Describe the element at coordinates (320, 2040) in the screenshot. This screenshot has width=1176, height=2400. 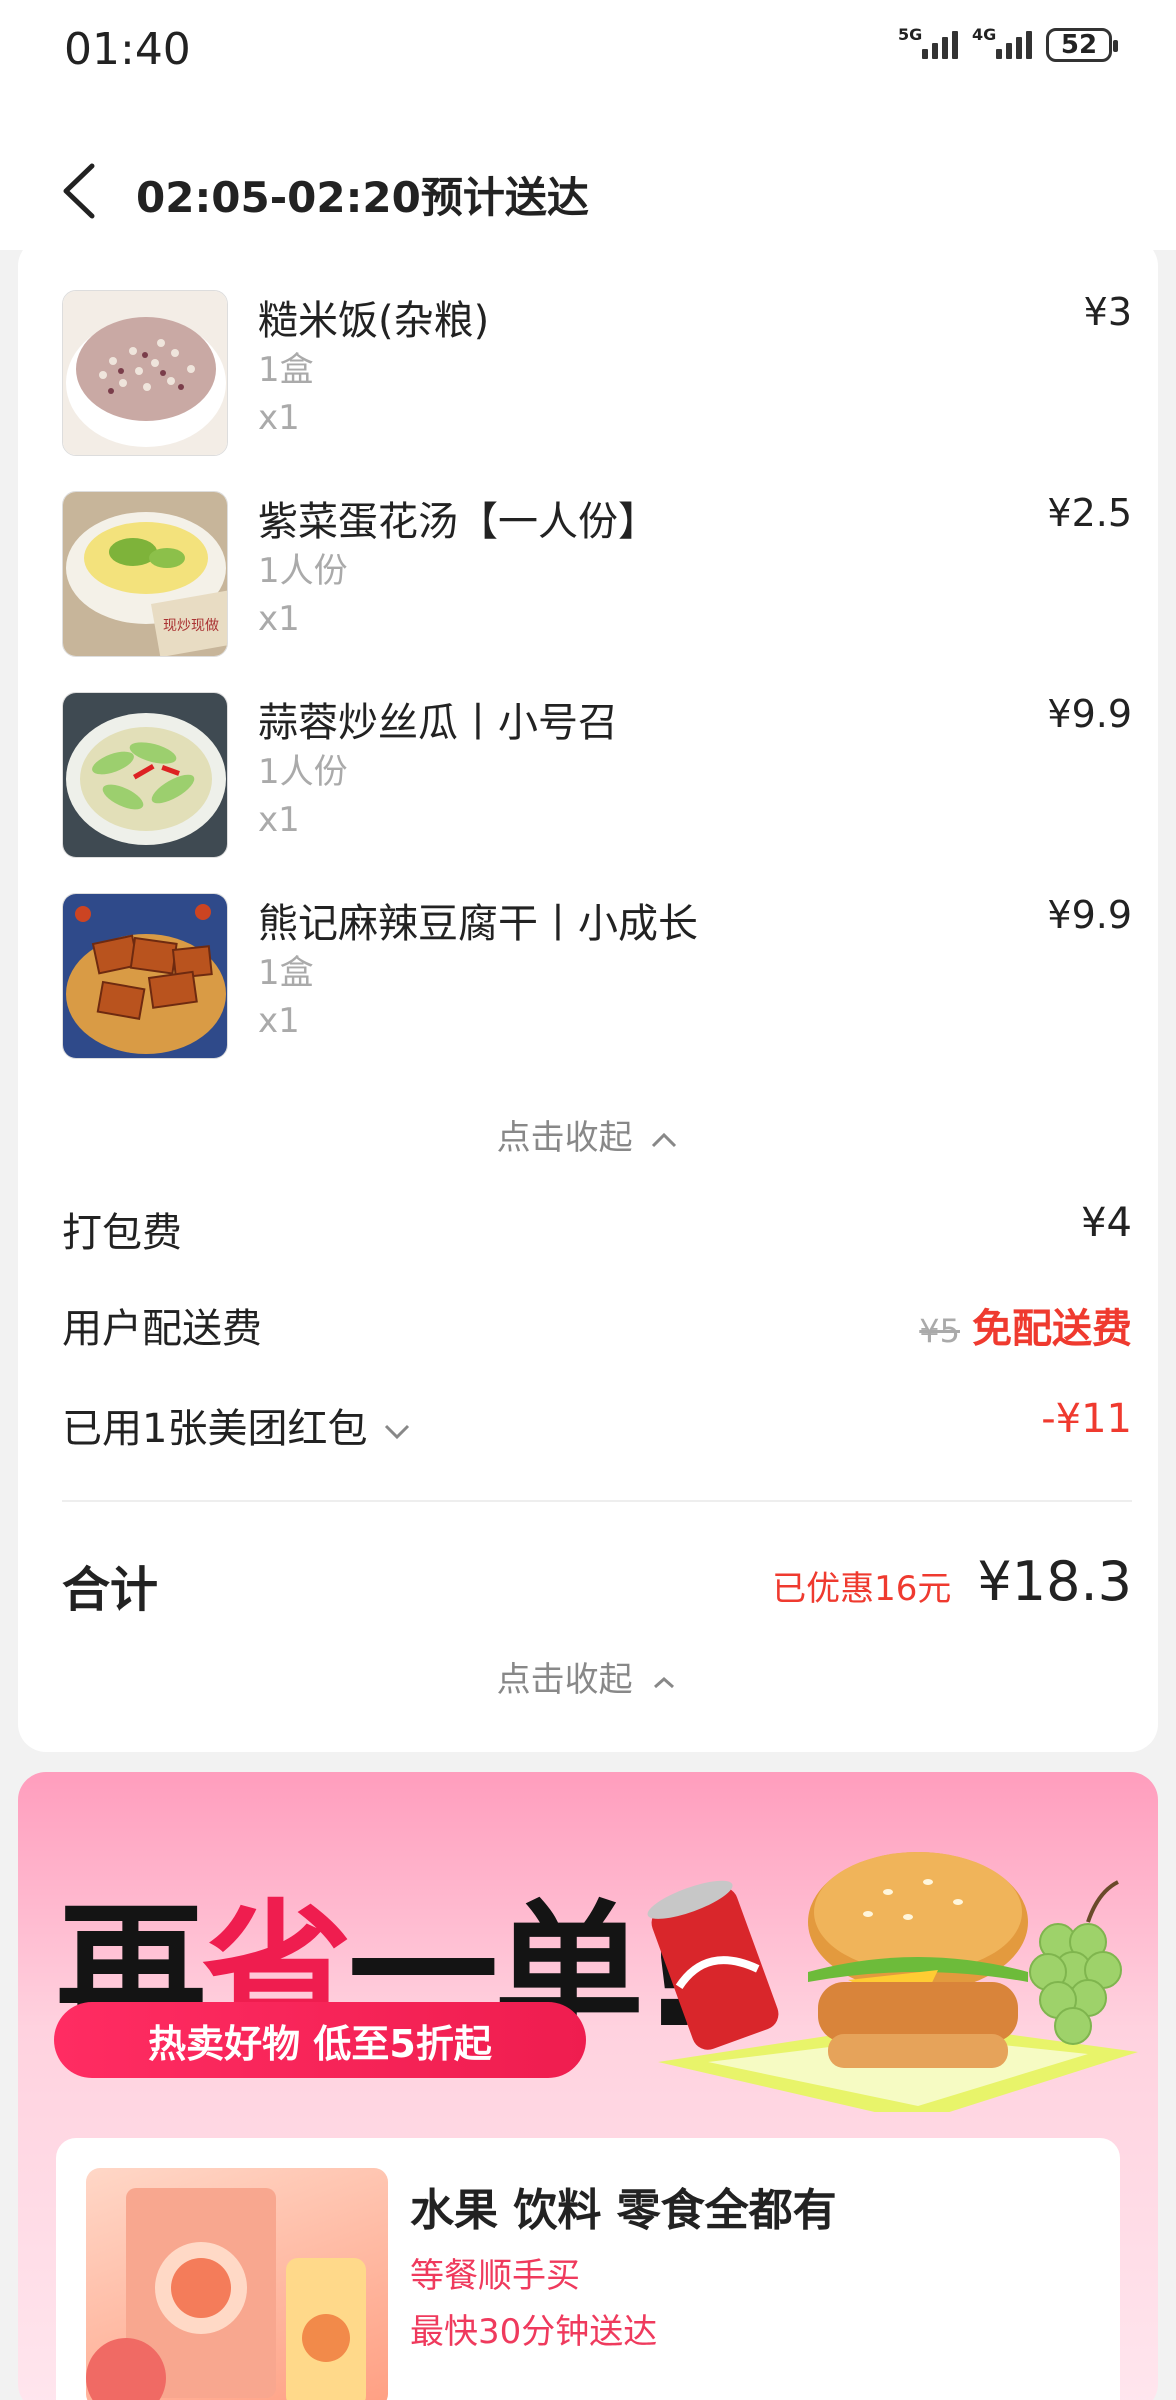
I see `promo-pill: 热卖好物 低至5折起` at that location.